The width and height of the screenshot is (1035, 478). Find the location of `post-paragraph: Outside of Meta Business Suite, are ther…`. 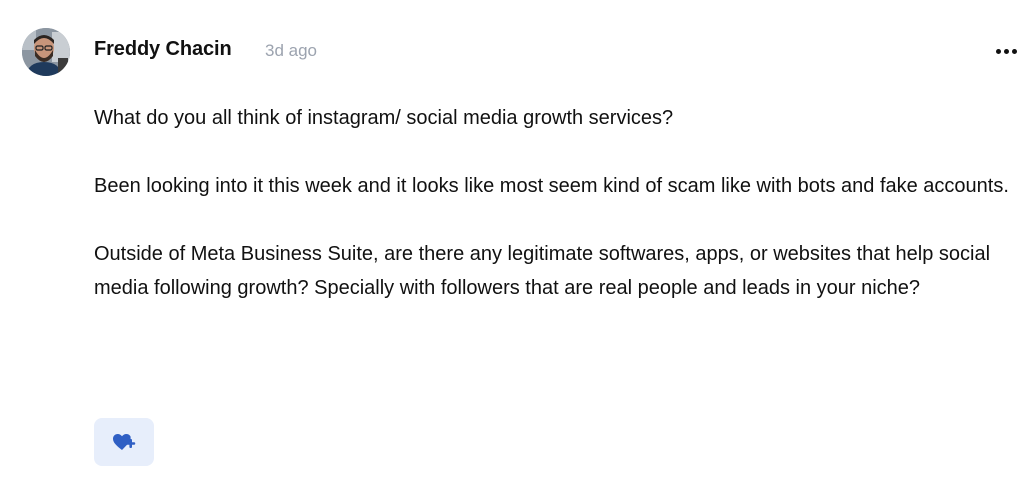

post-paragraph: Outside of Meta Business Suite, are ther… is located at coordinates (542, 271).